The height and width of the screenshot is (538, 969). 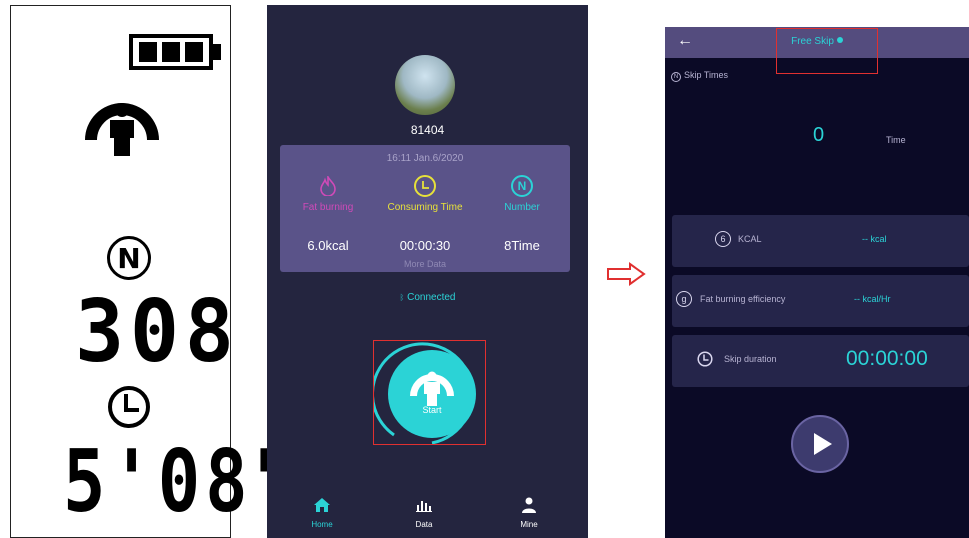 I want to click on play-icon, so click(x=823, y=444).